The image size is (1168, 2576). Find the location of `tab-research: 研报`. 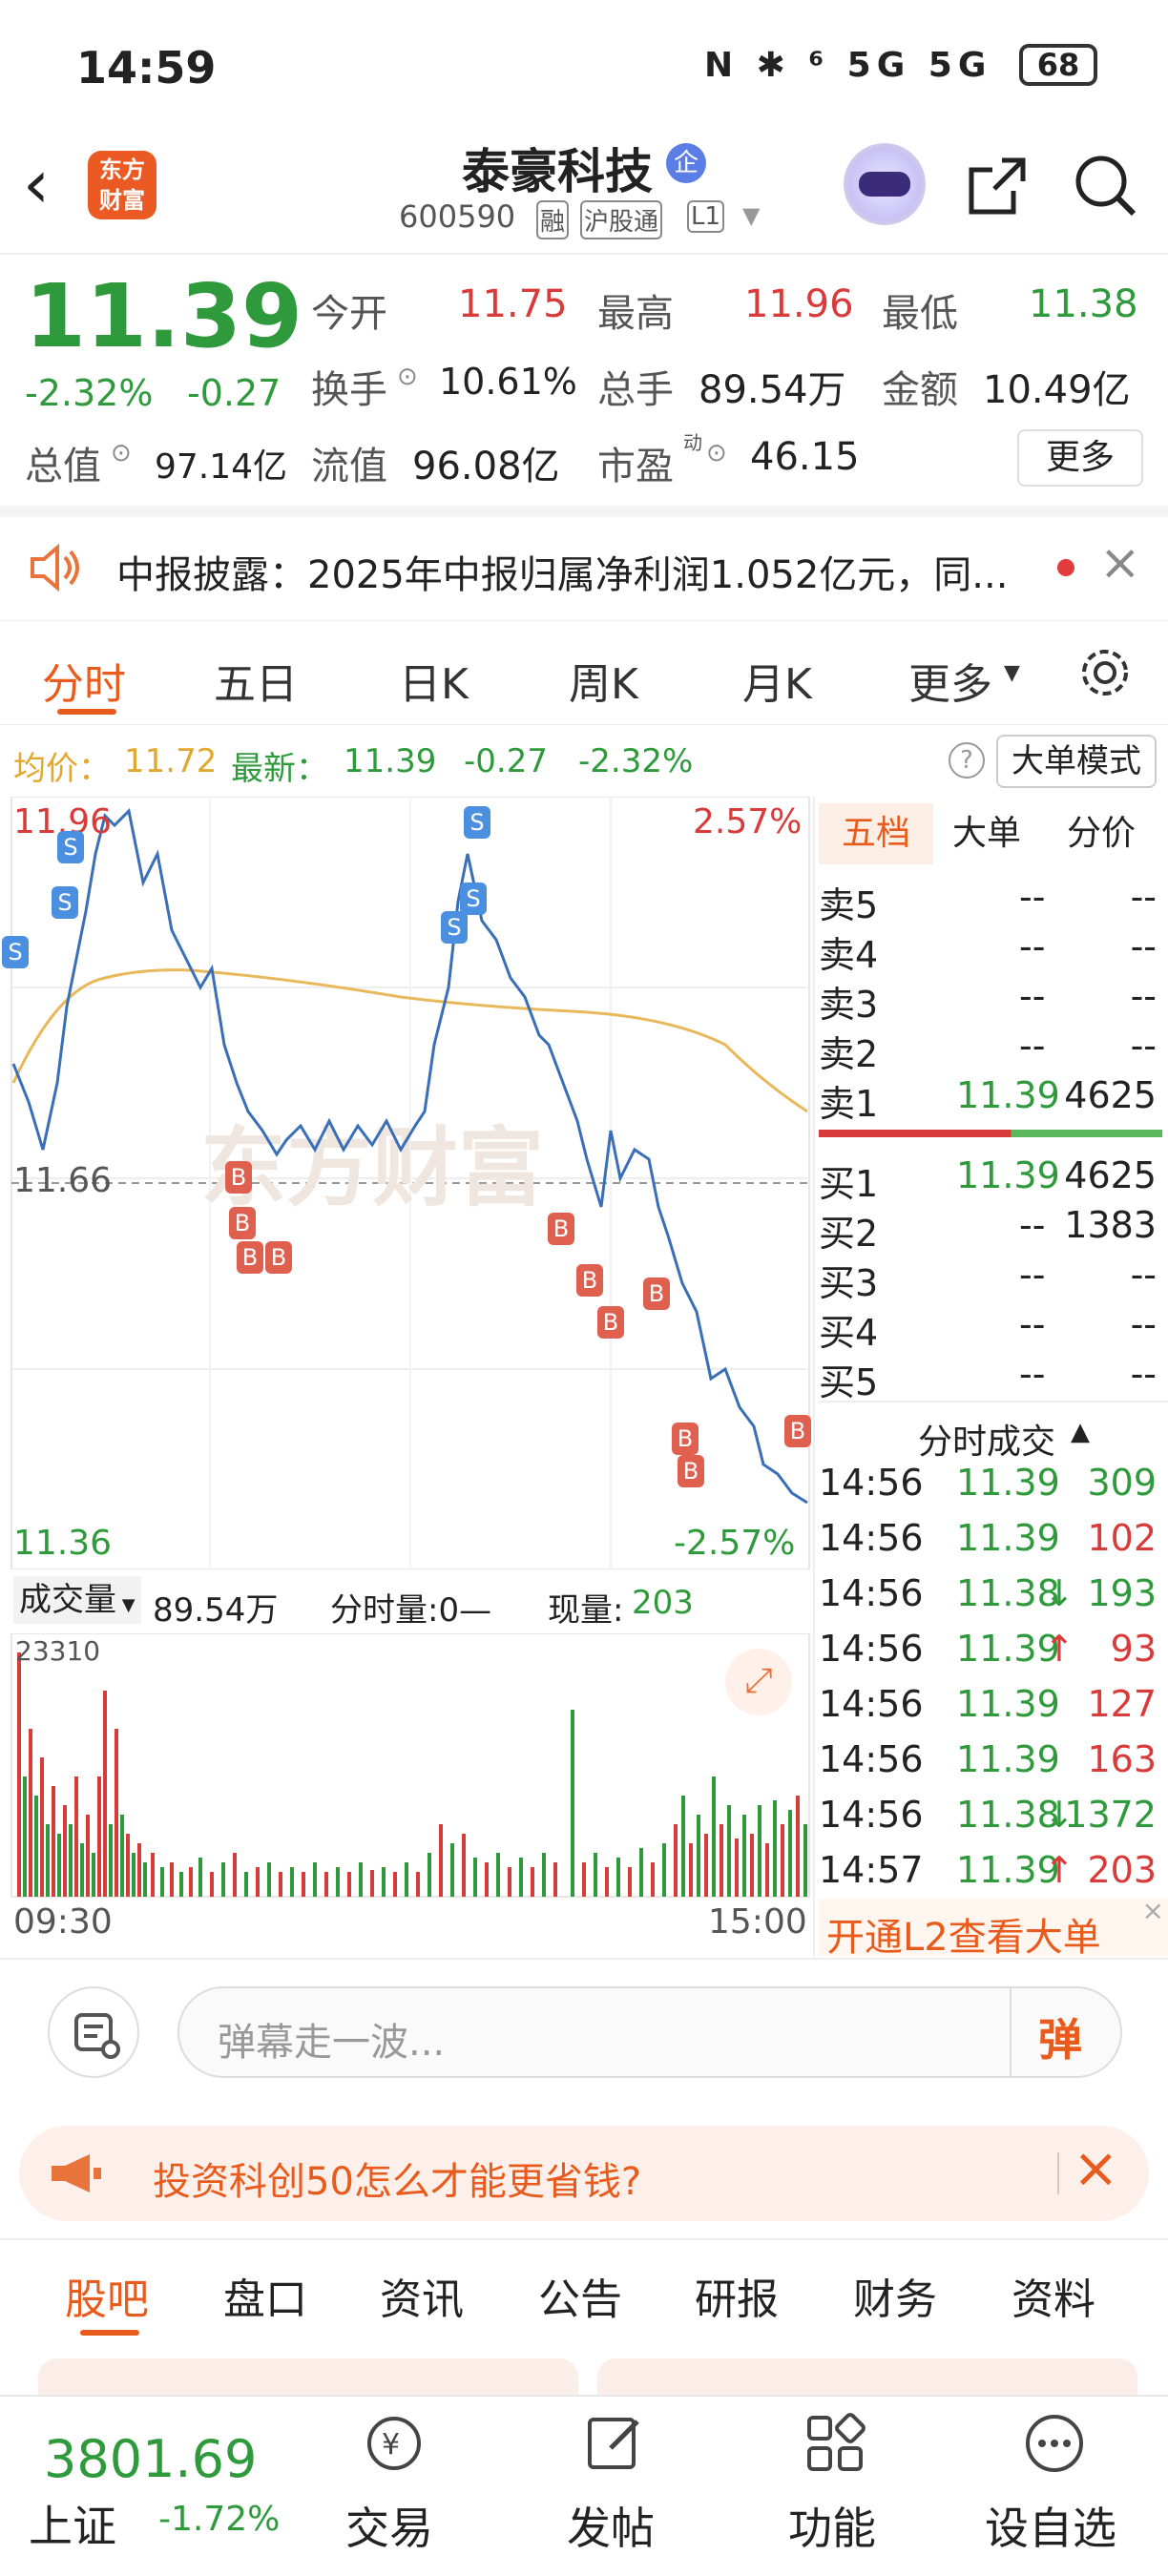

tab-research: 研报 is located at coordinates (737, 2295).